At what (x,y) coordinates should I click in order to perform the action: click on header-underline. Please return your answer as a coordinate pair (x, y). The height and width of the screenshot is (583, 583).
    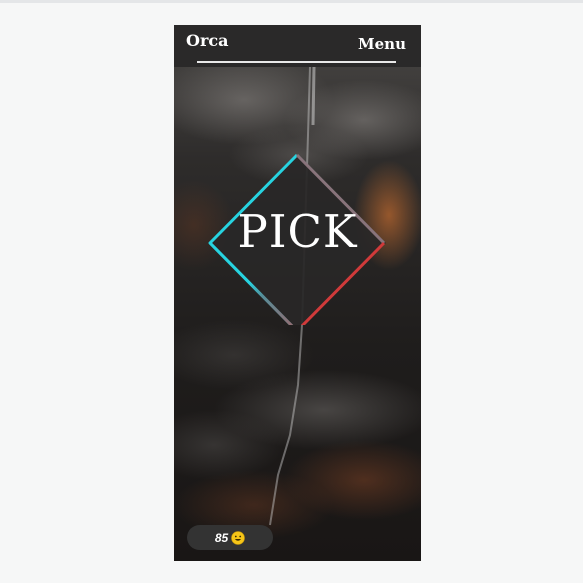
    Looking at the image, I should click on (296, 62).